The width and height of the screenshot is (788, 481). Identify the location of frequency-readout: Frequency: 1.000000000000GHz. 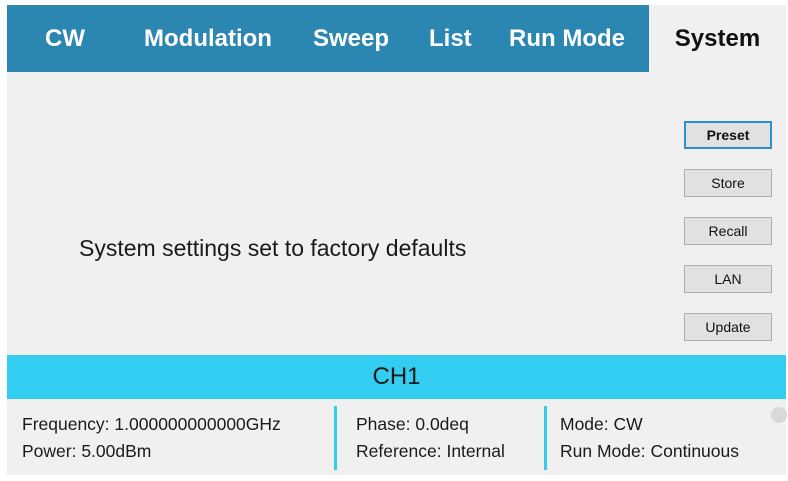
(151, 424).